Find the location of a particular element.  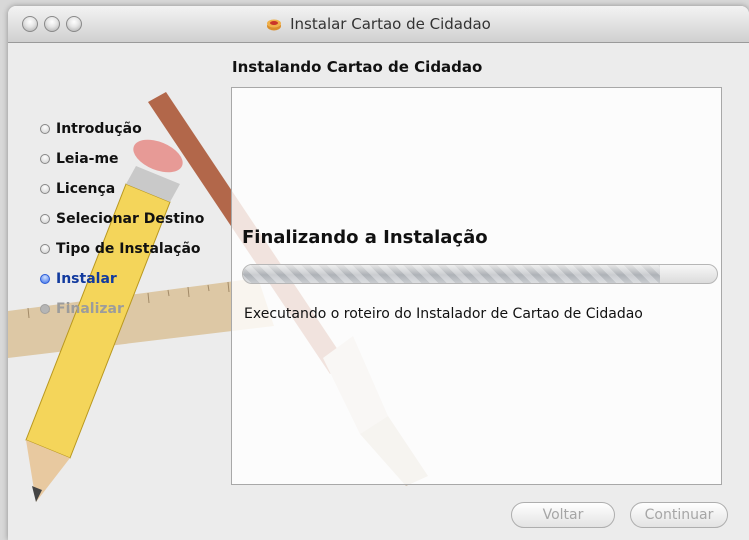

step-selecionar-destino: Selecionar Destino is located at coordinates (122, 219).